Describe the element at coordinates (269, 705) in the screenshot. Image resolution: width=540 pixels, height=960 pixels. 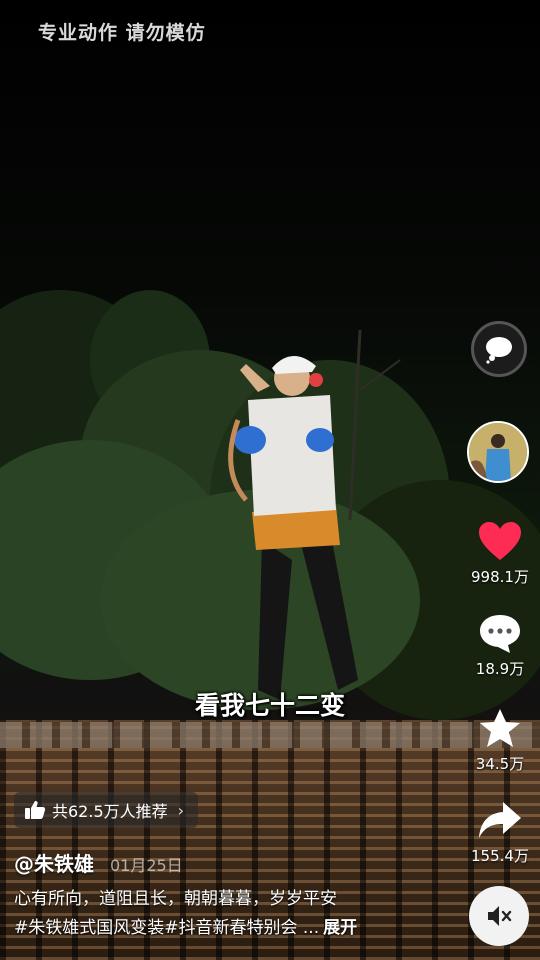
I see `video-subtitle: 看我七十二变` at that location.